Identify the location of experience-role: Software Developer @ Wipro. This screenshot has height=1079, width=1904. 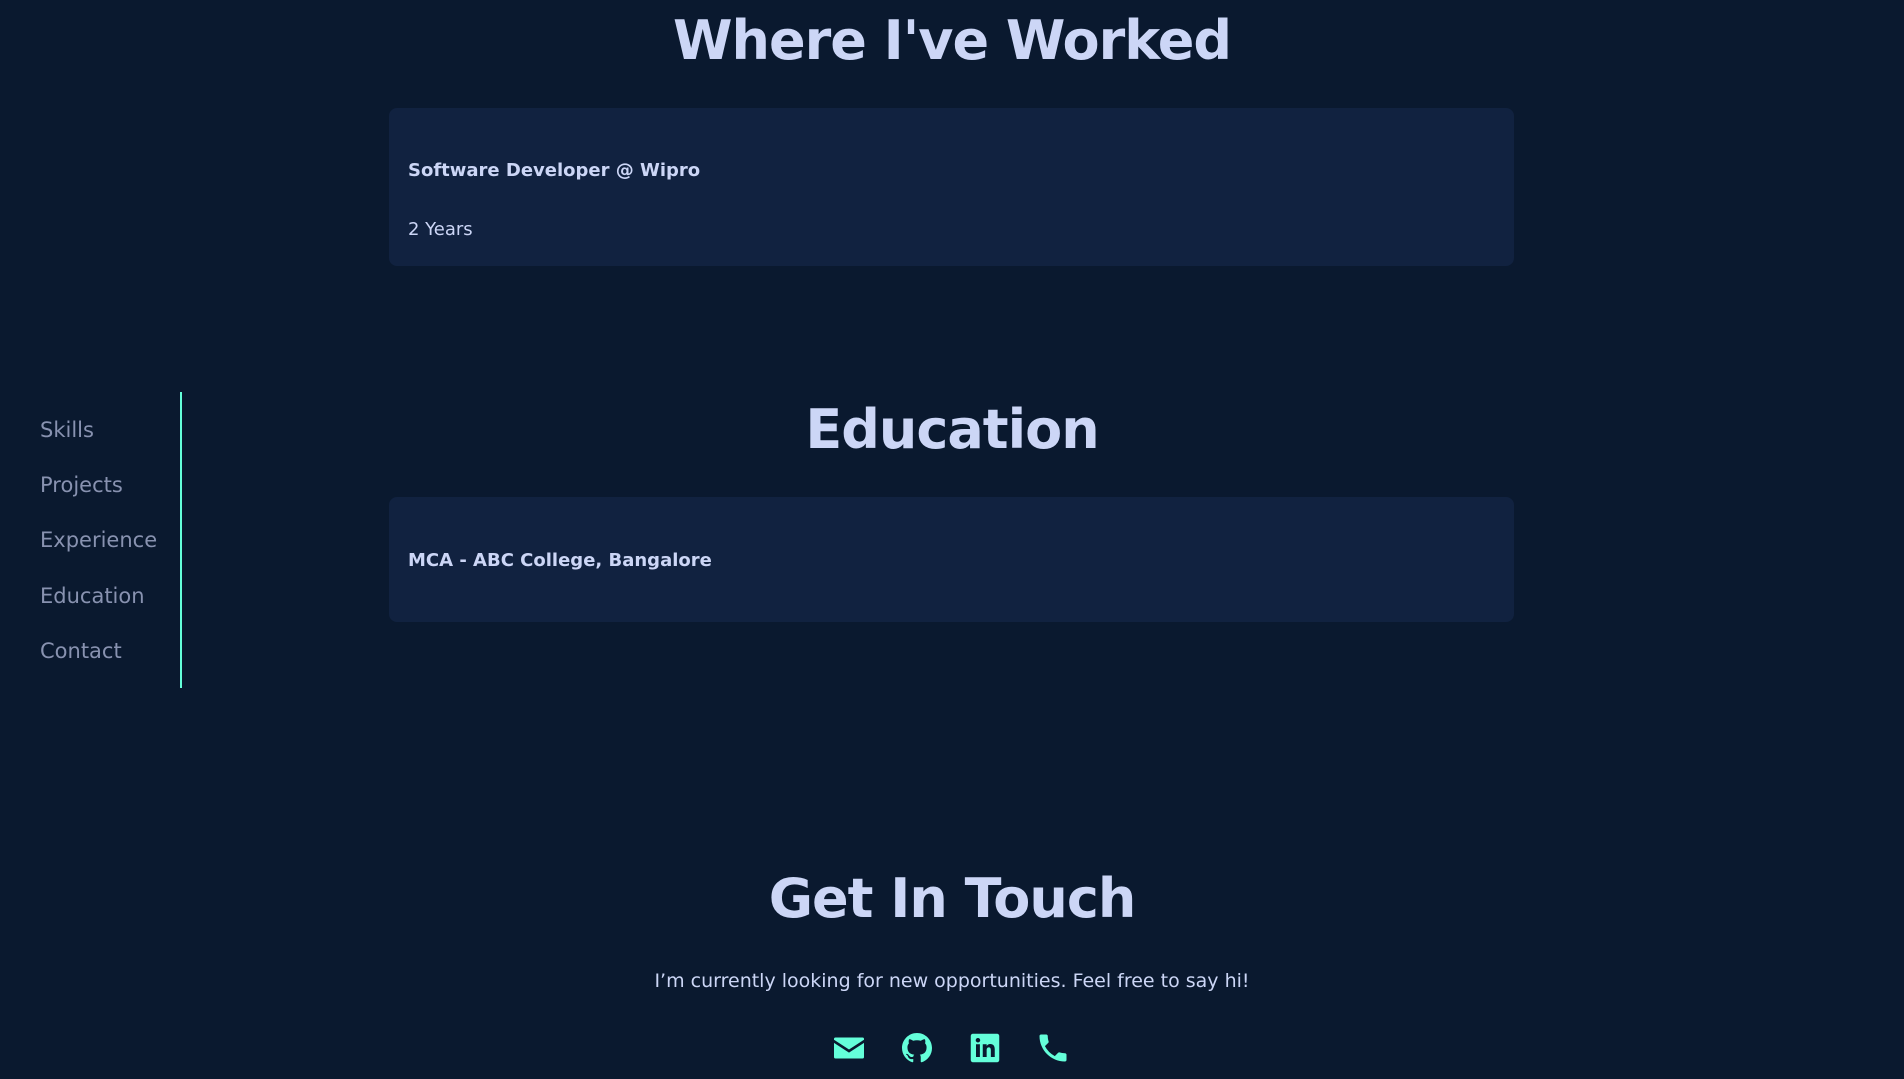
(554, 170).